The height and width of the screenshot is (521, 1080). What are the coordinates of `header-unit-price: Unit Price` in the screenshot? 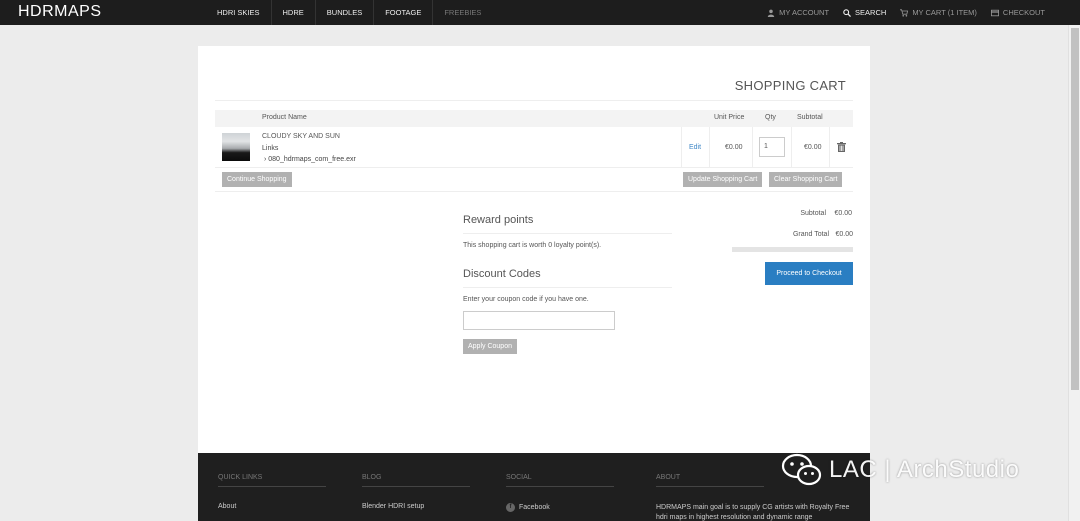 It's located at (729, 117).